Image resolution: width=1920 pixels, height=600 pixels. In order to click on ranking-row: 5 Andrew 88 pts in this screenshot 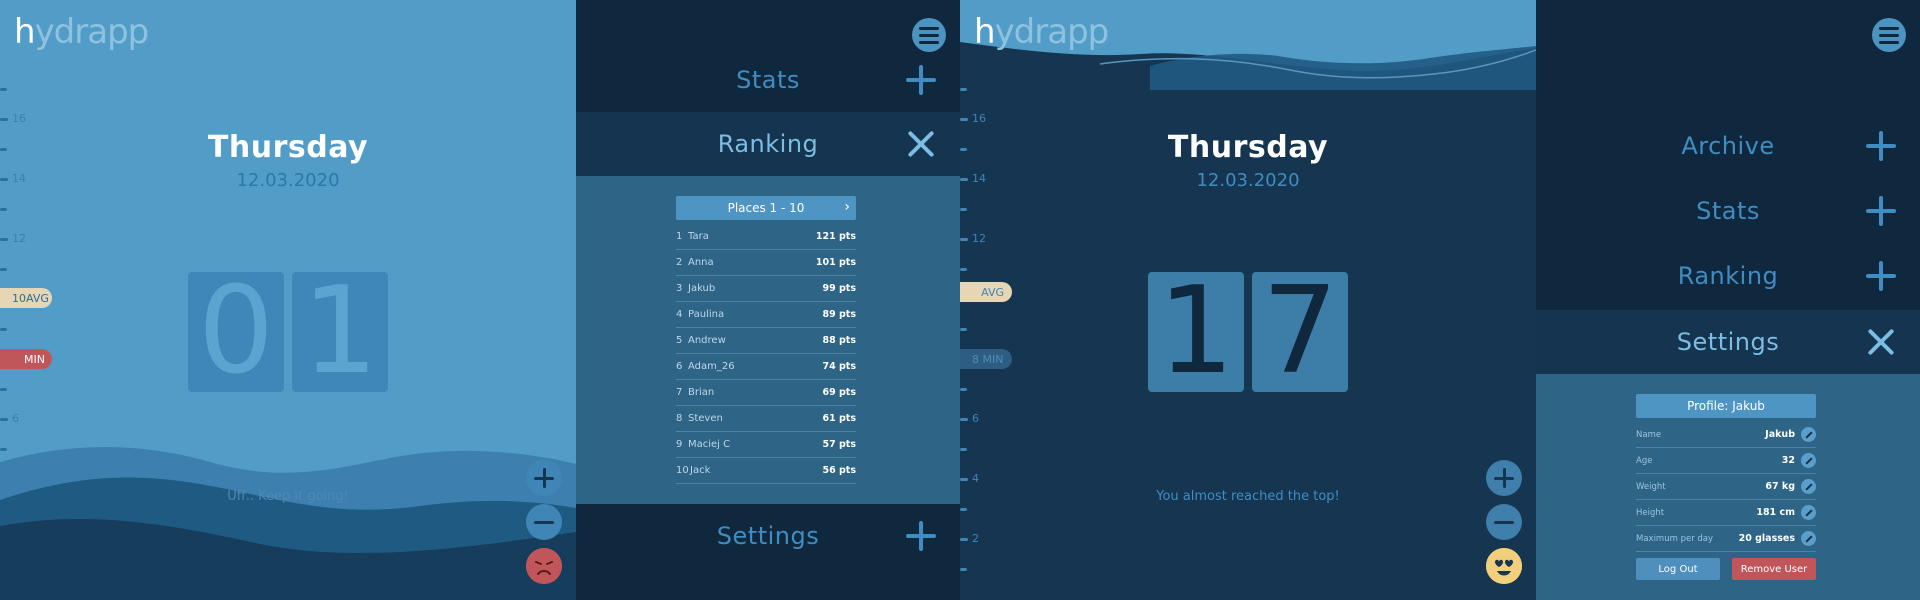, I will do `click(766, 341)`.